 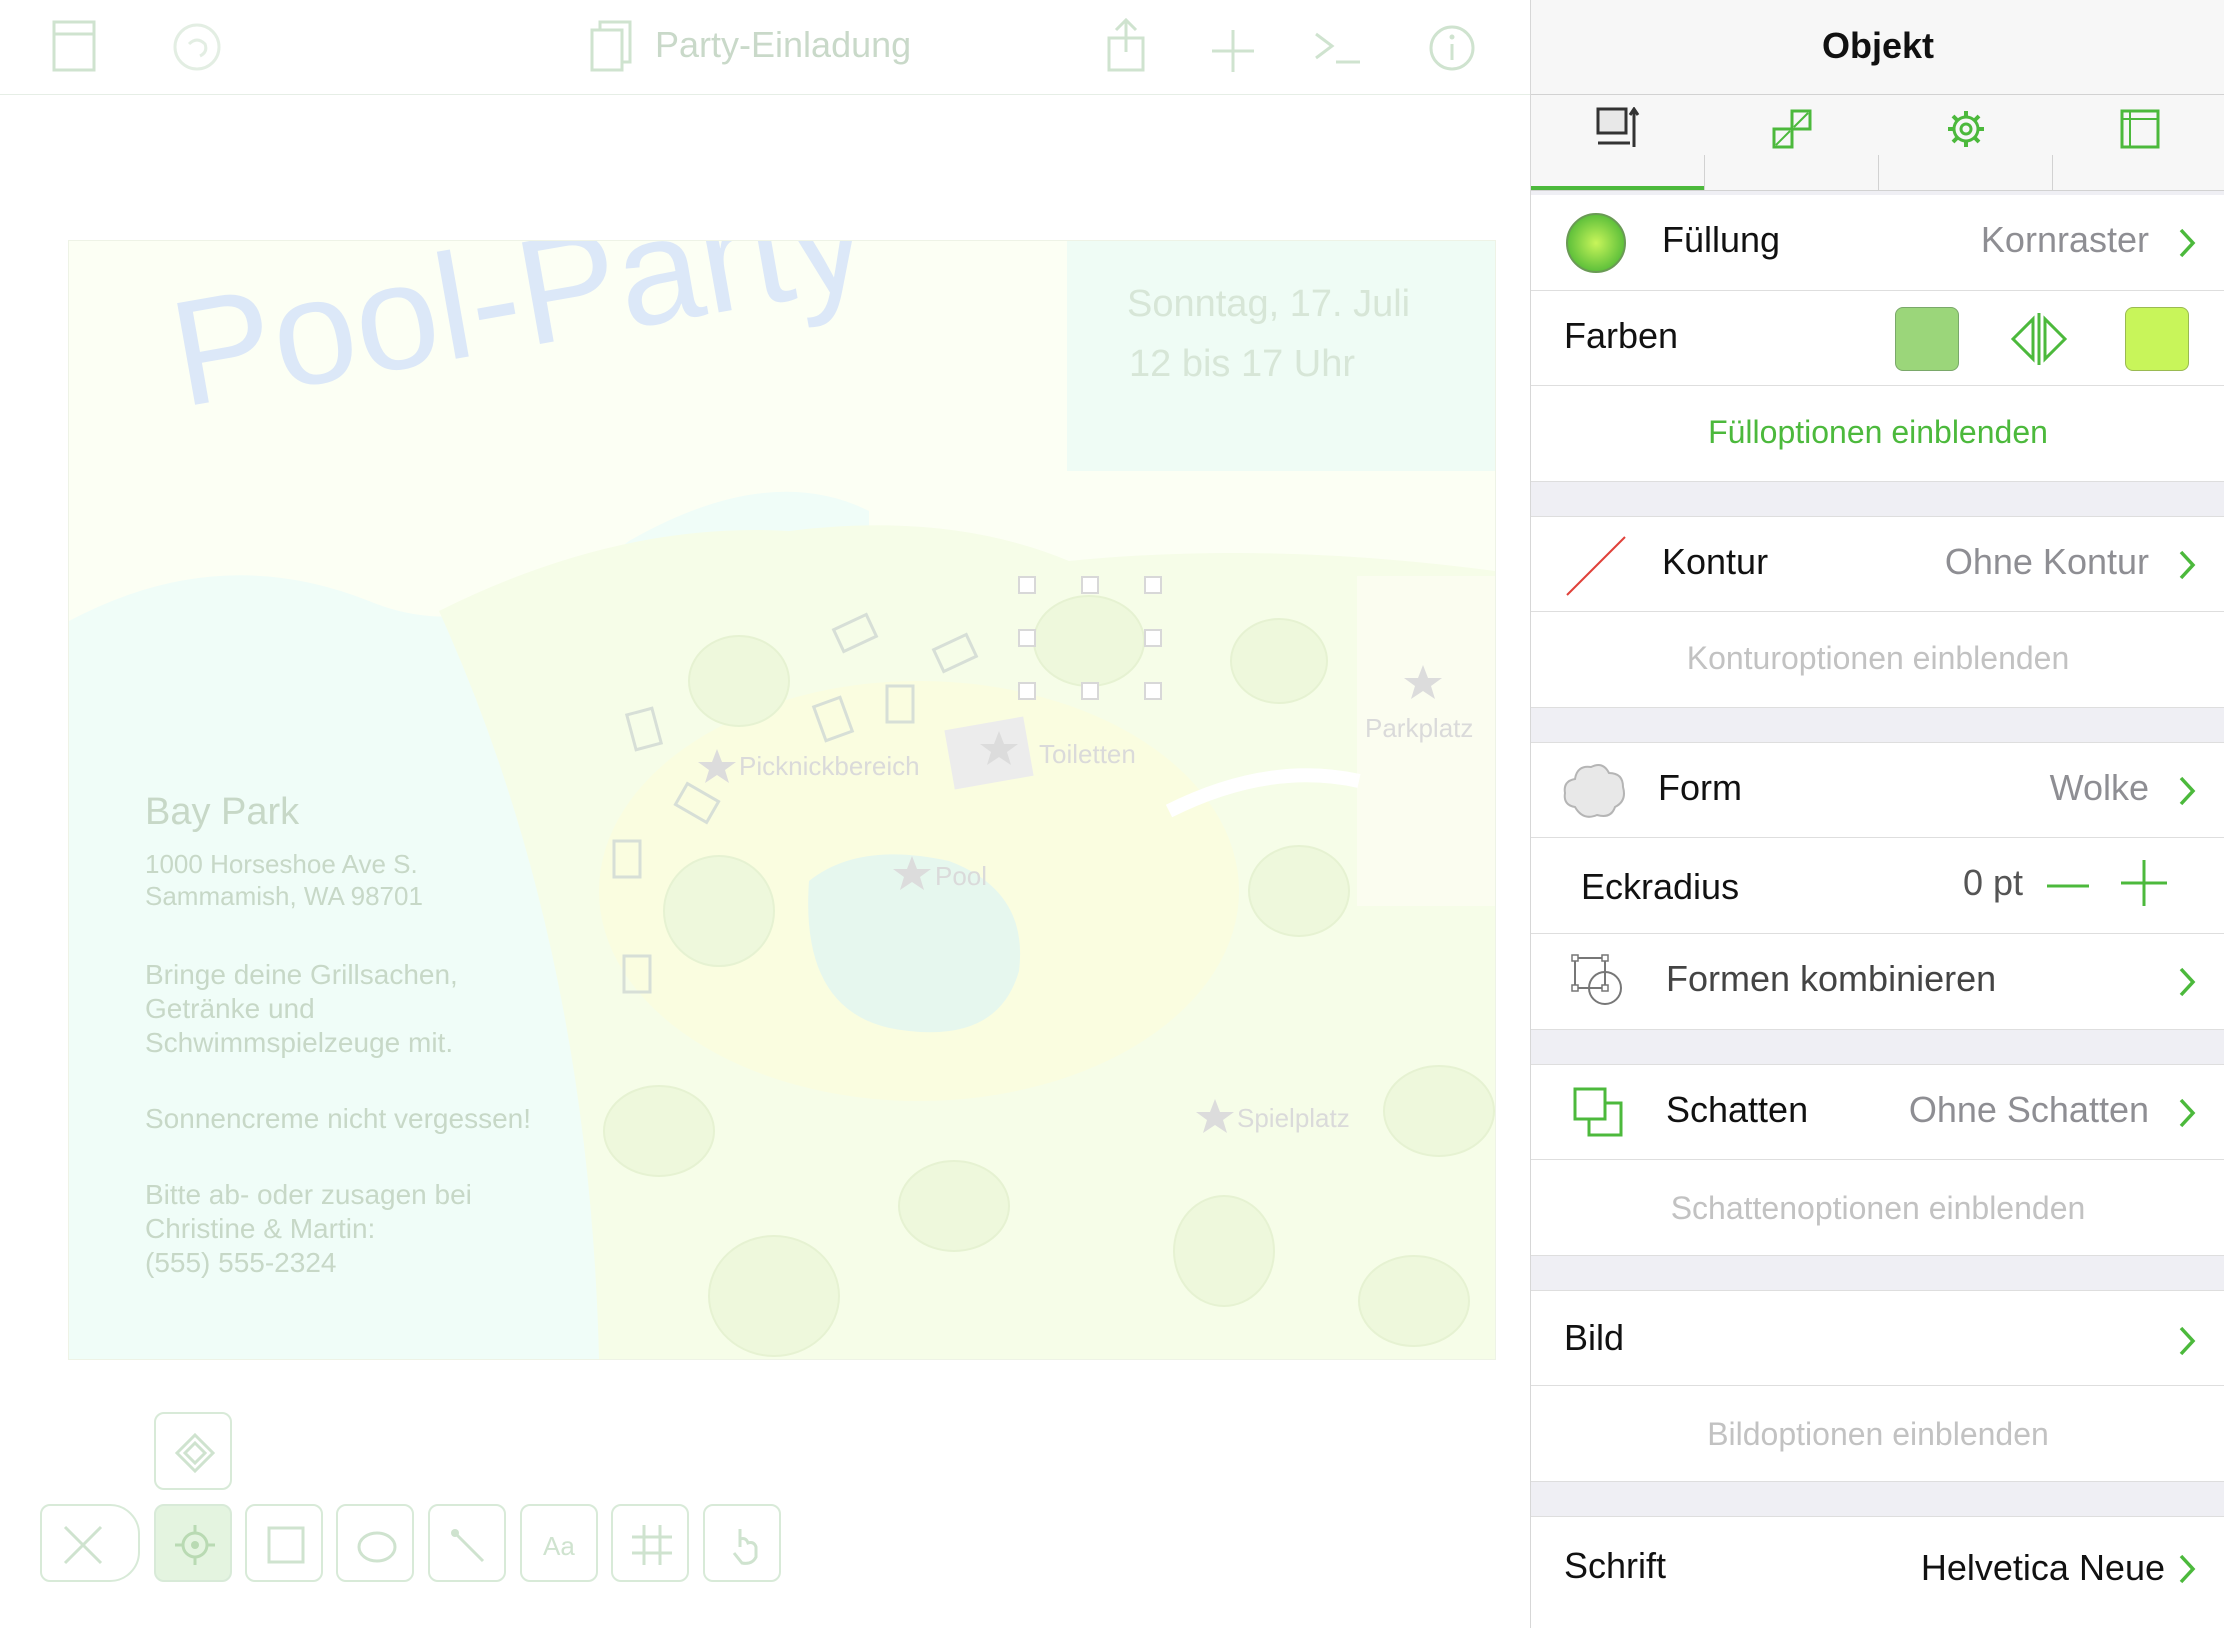 I want to click on fill-row: Füllung Kornraster, so click(x=1877, y=243).